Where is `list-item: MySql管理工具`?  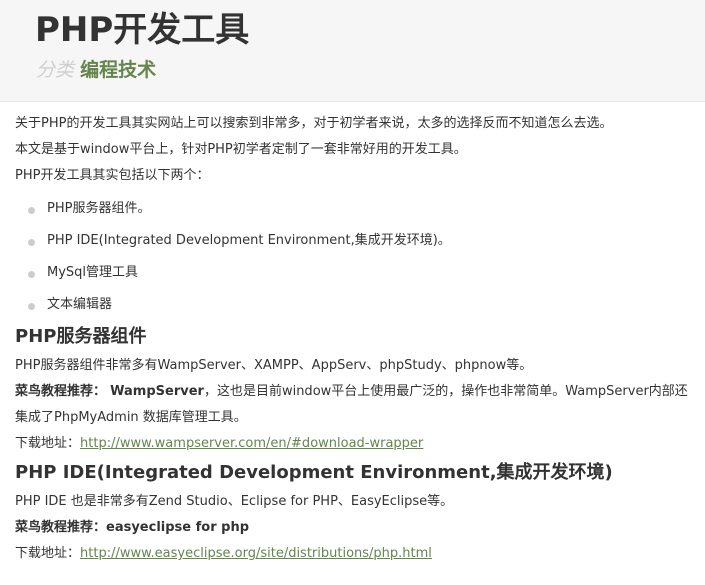 list-item: MySql管理工具 is located at coordinates (357, 273).